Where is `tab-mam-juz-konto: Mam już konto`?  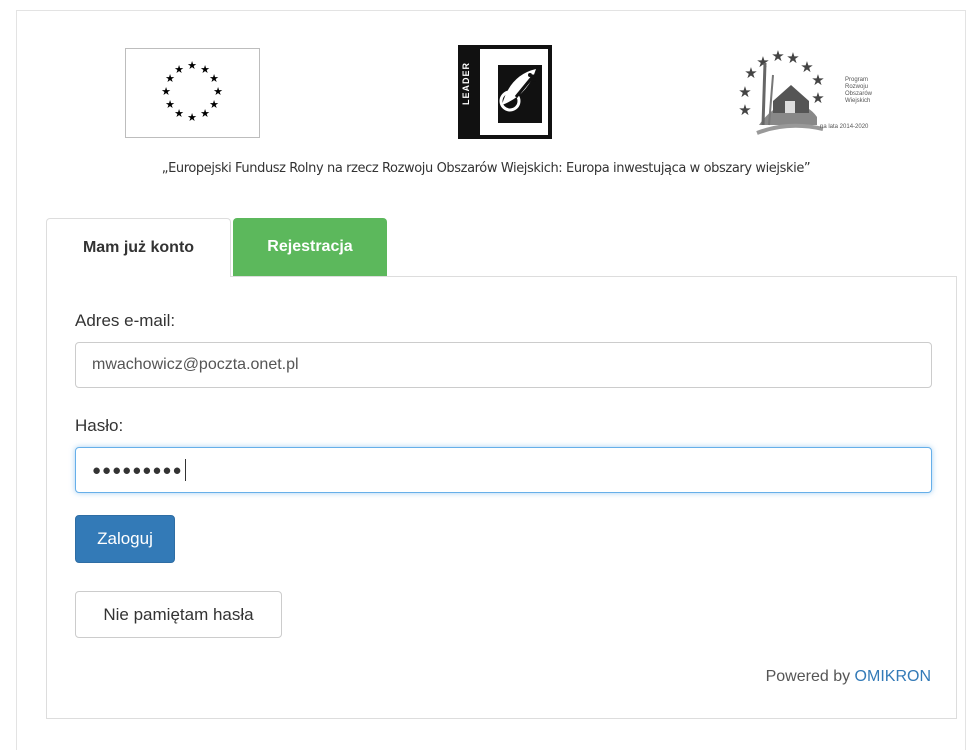 tab-mam-juz-konto: Mam już konto is located at coordinates (138, 247).